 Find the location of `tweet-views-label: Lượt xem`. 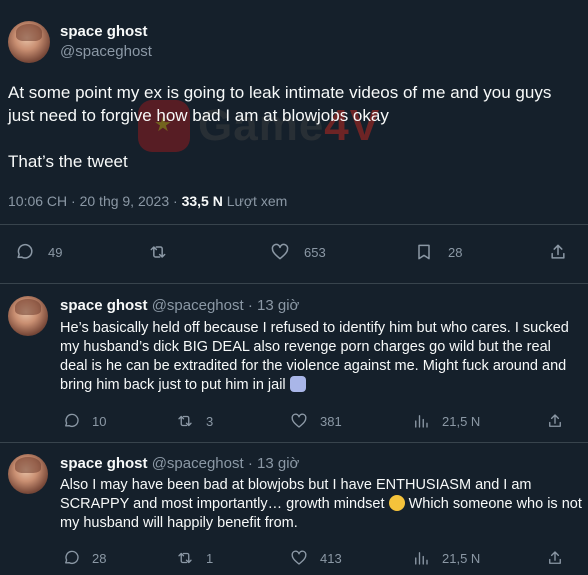

tweet-views-label: Lượt xem is located at coordinates (255, 201).